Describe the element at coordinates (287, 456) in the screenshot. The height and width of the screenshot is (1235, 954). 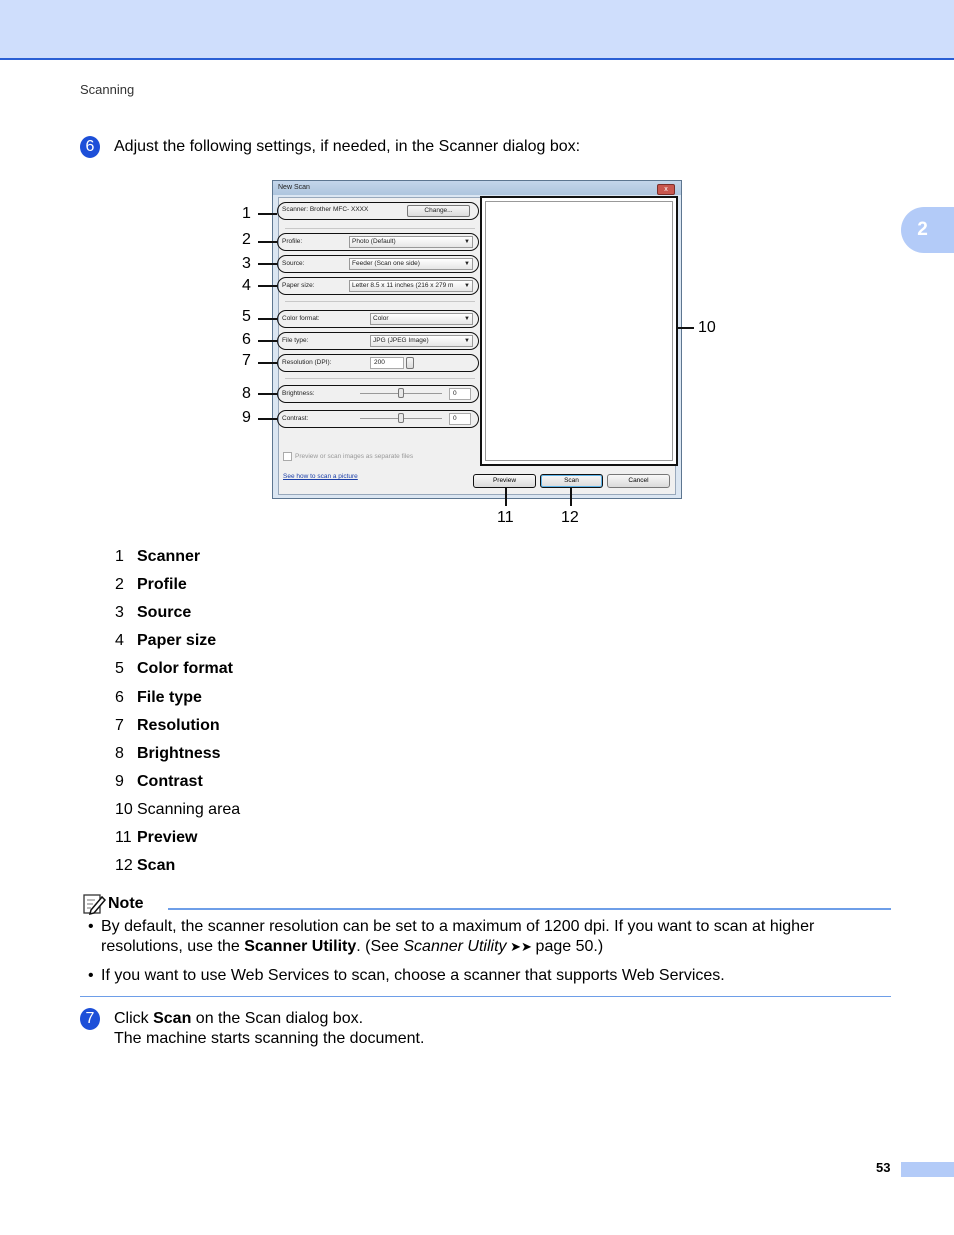
I see `checkbox` at that location.